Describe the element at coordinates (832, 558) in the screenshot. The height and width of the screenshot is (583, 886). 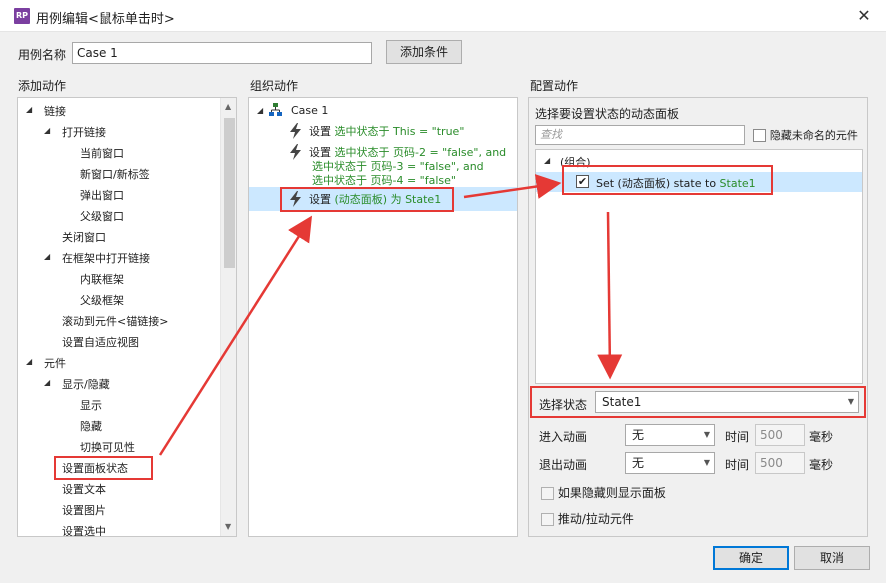
I see `cancel-button: 取消` at that location.